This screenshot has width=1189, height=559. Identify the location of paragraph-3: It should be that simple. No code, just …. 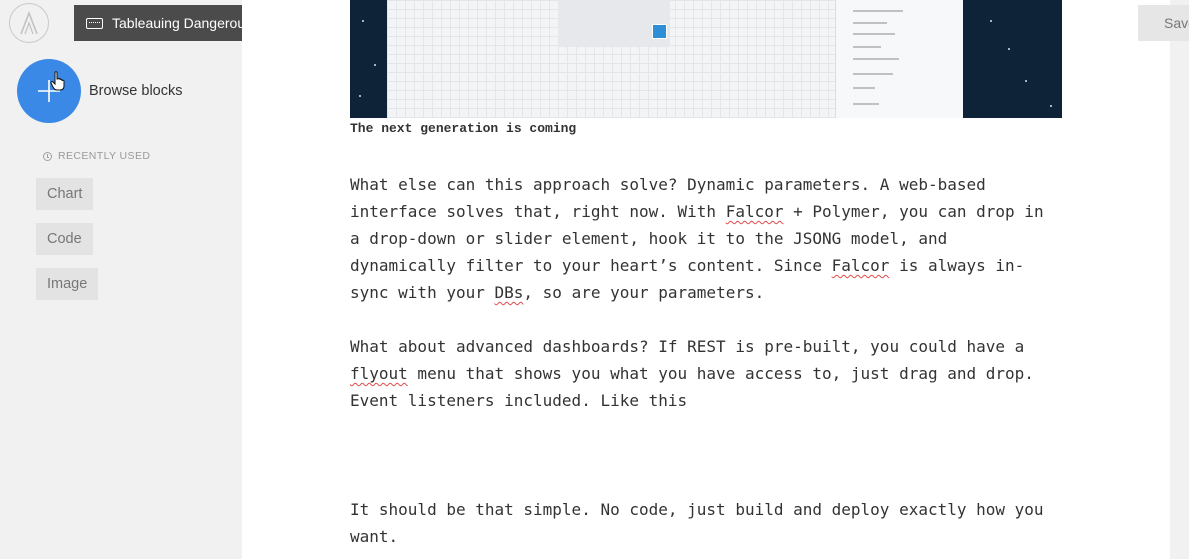
(706, 523).